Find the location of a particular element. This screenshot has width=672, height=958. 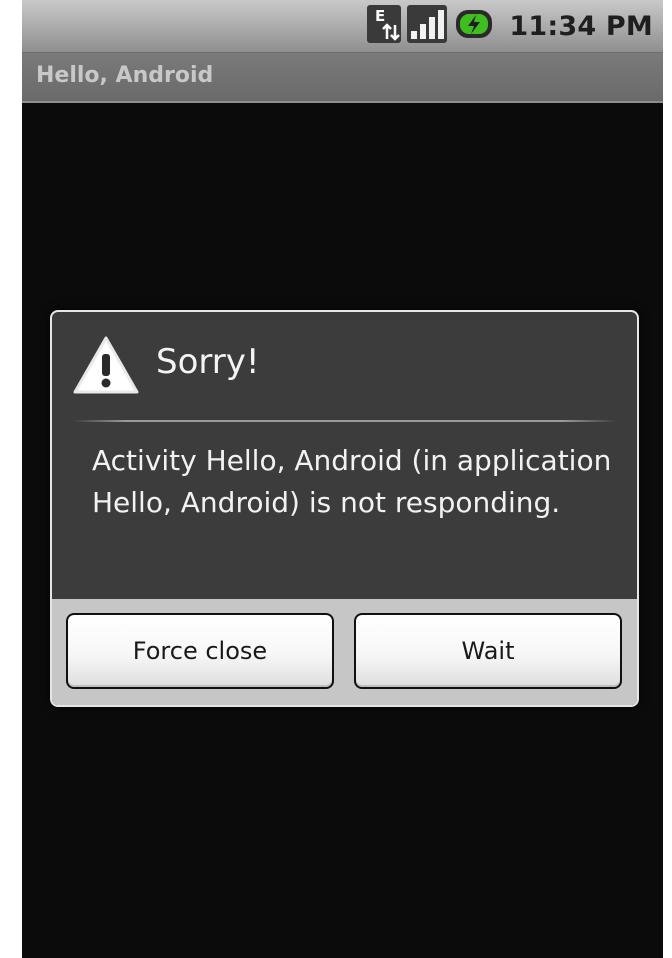

wait-button: Wait is located at coordinates (488, 651).